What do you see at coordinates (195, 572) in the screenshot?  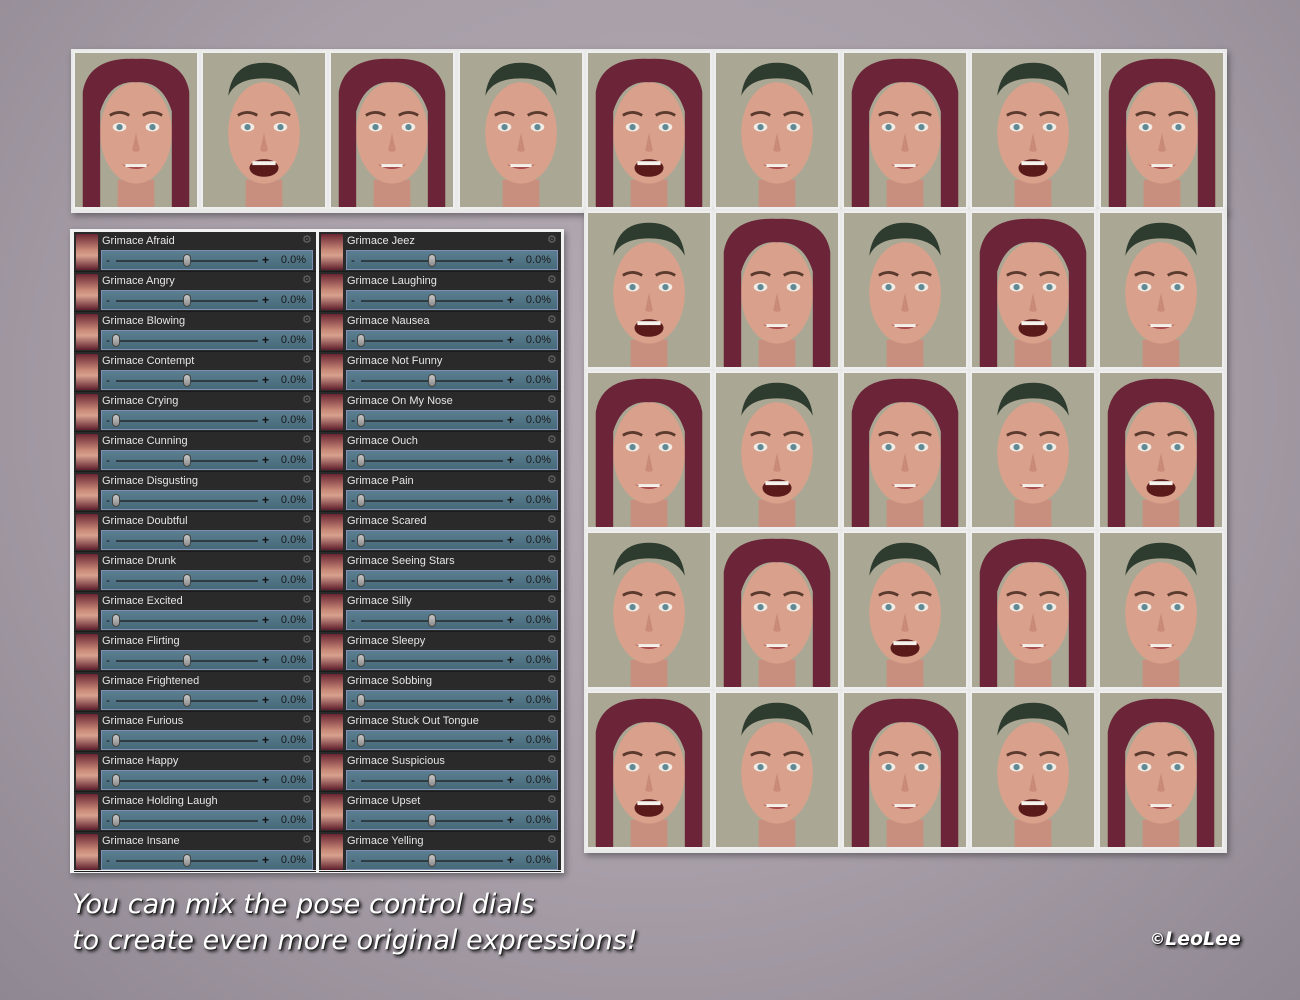 I see `dial-row: Grimace Drunk ⚙ - +0.0%` at bounding box center [195, 572].